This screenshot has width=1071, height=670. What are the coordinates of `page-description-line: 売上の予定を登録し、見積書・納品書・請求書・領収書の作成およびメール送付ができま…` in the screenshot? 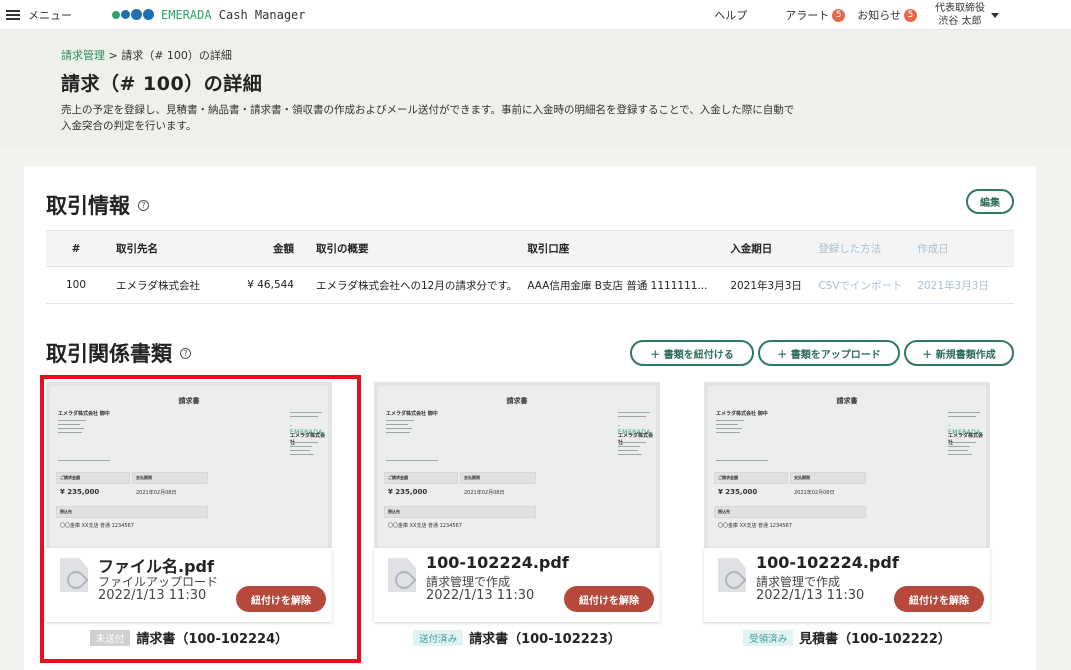 It's located at (428, 110).